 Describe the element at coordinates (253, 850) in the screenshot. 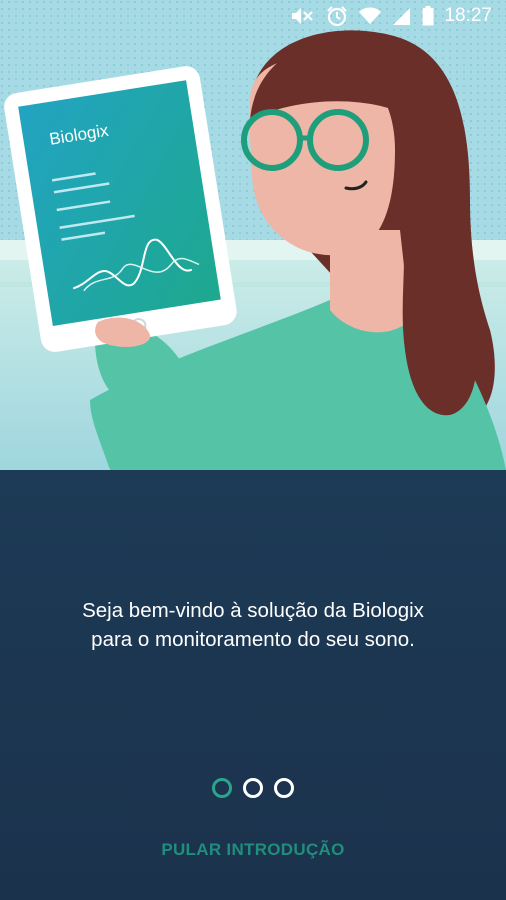

I see `skip-intro-button: PULAR INTRODUÇÃO` at that location.